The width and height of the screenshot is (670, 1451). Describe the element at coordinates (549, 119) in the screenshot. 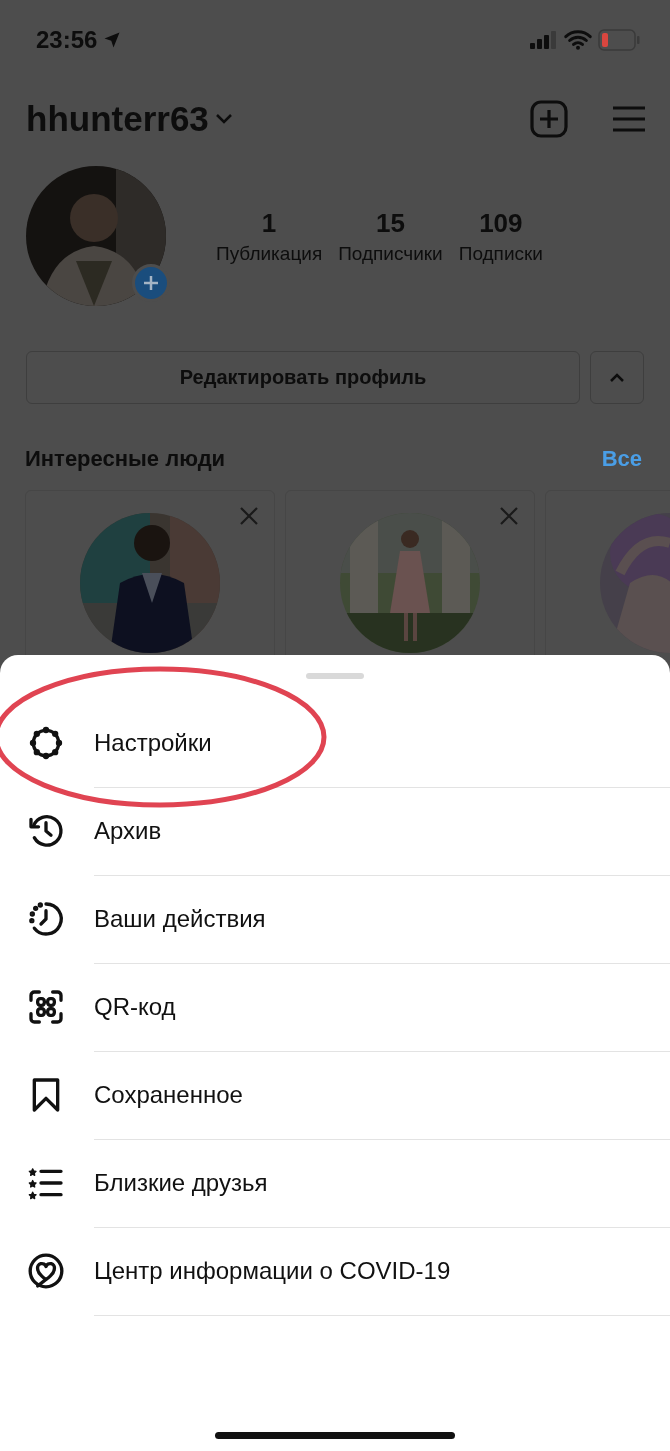

I see `add-post-icon` at that location.